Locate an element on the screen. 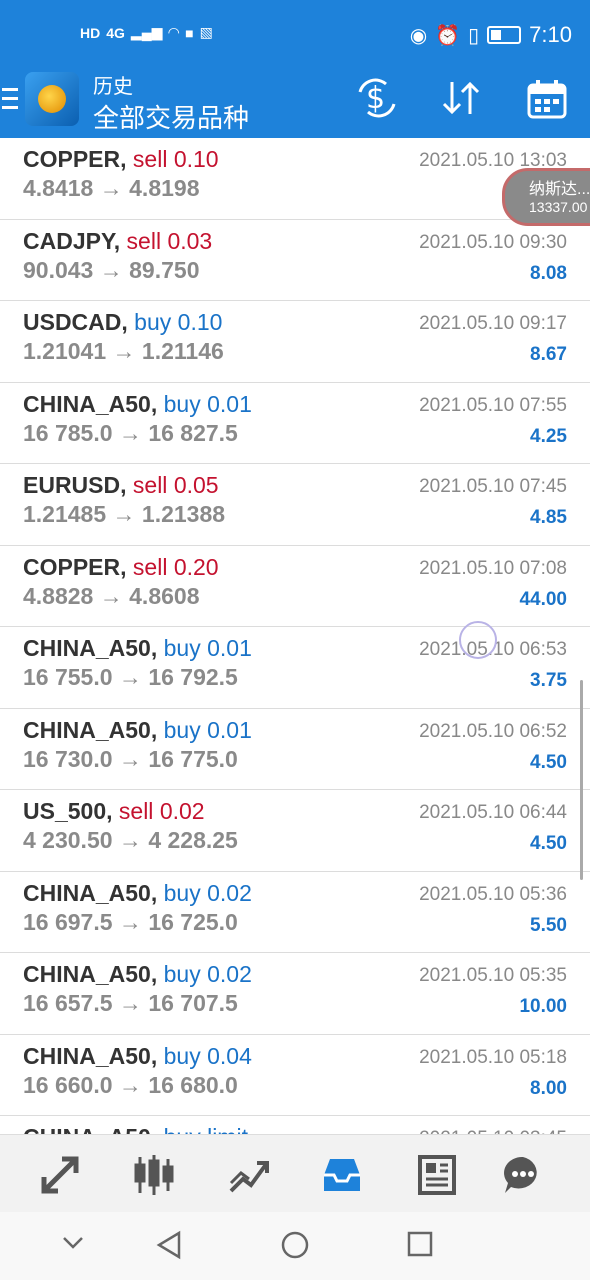  trade-prices: 16 697.5 → 16 725.0 is located at coordinates (130, 922).